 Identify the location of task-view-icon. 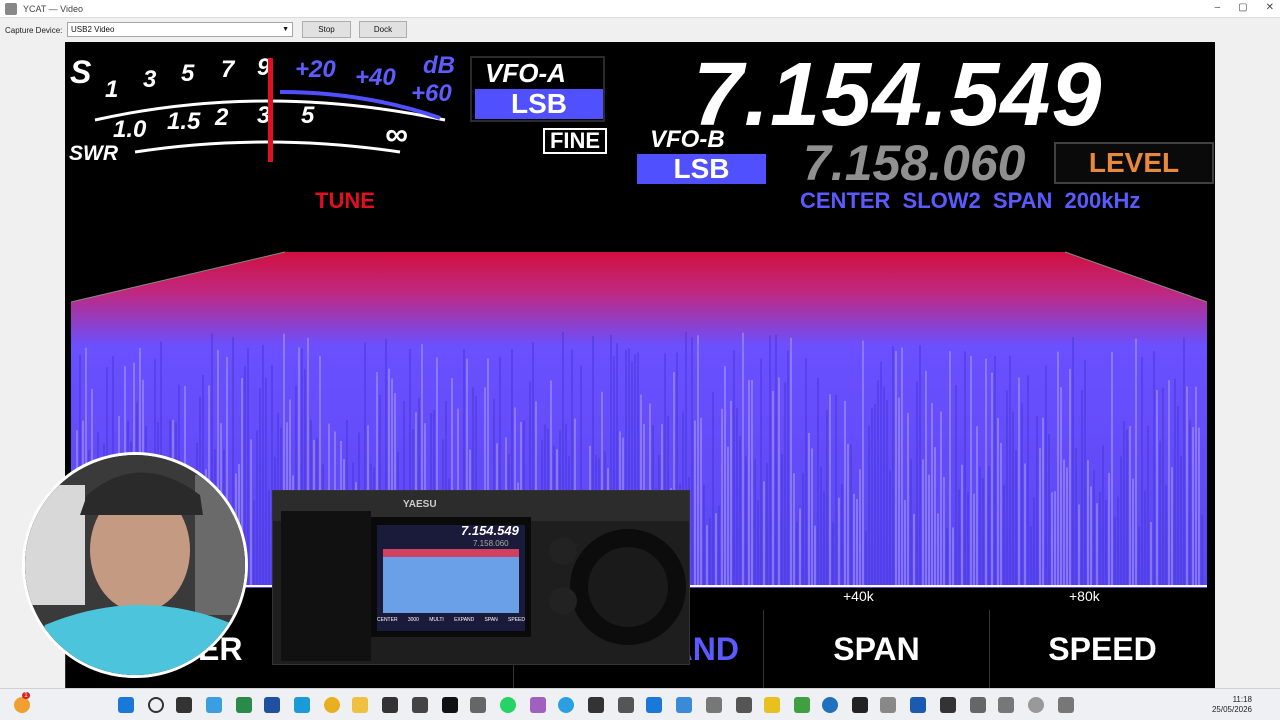
(184, 705).